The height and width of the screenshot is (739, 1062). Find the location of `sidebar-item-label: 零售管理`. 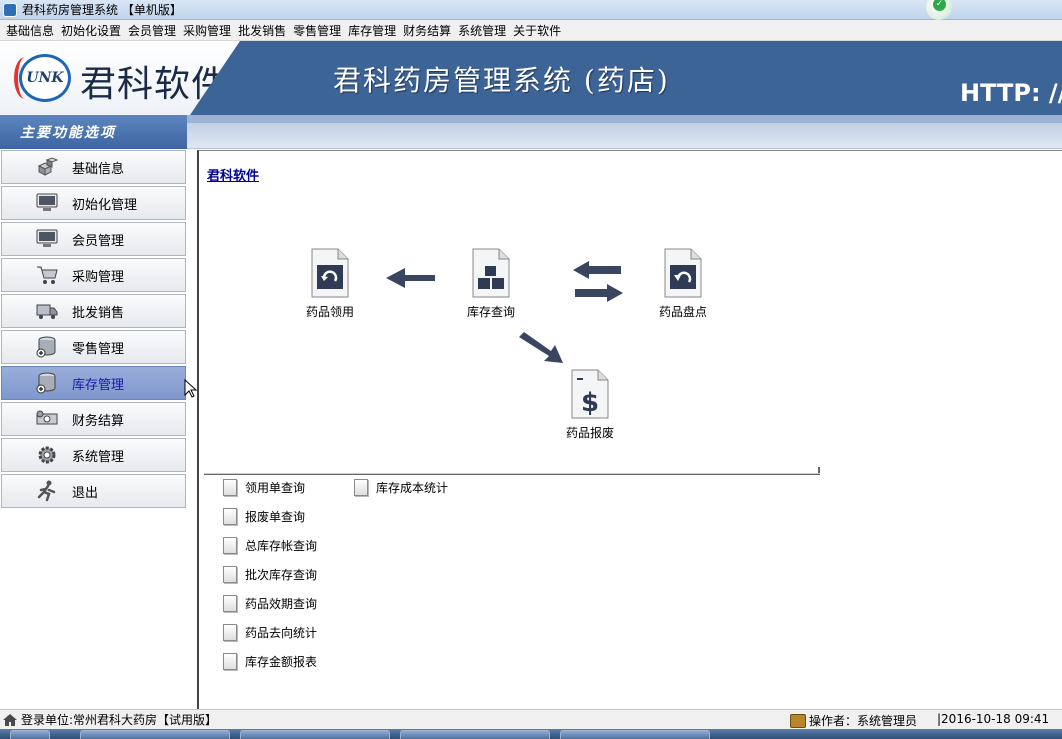

sidebar-item-label: 零售管理 is located at coordinates (98, 349).